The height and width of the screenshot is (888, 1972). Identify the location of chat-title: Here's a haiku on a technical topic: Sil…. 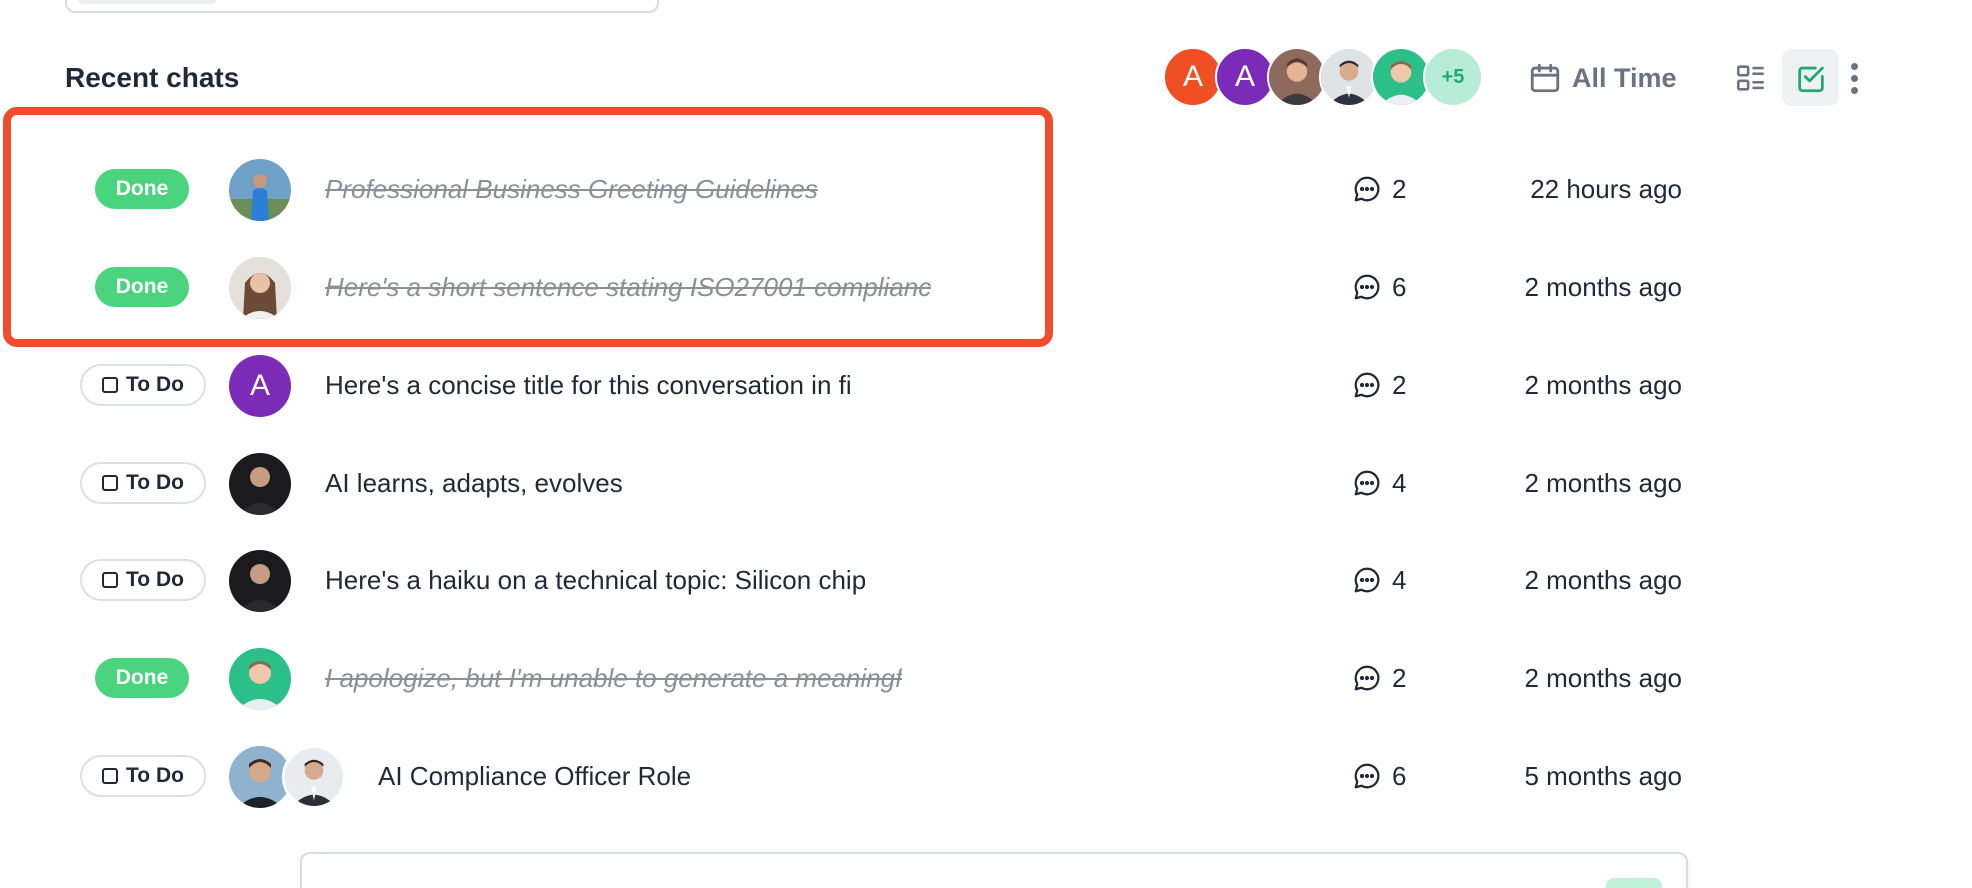
(595, 580).